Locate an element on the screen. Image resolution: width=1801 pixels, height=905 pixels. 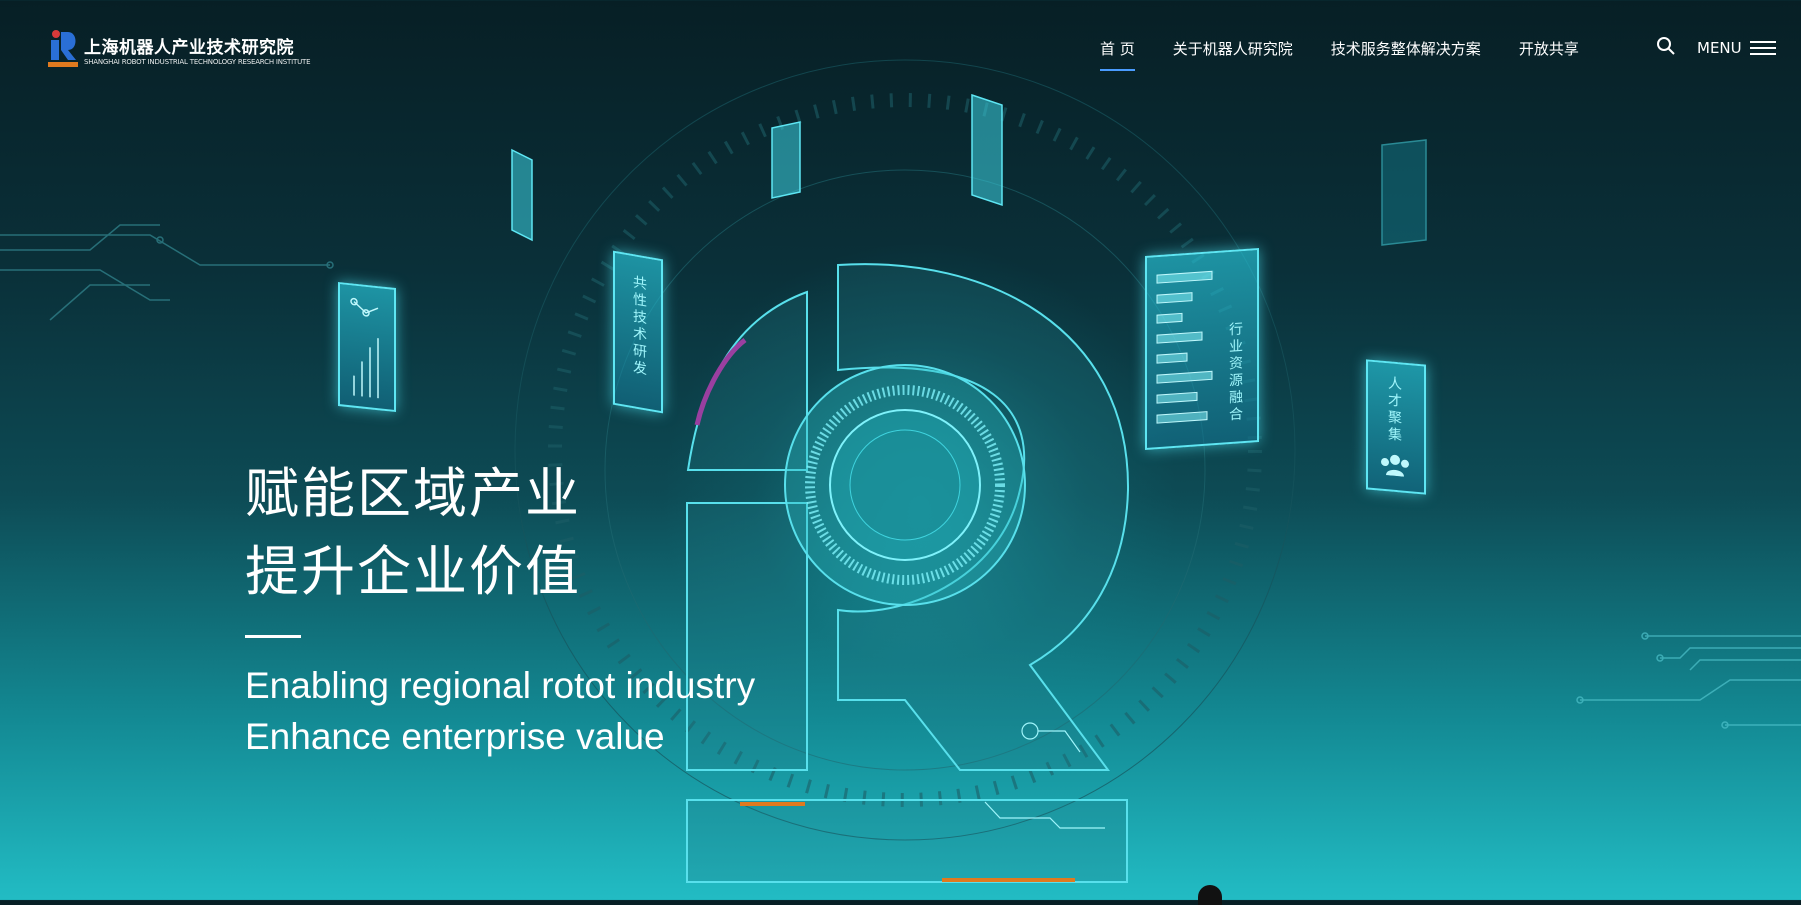
circuit-lines-left is located at coordinates (167, 272).